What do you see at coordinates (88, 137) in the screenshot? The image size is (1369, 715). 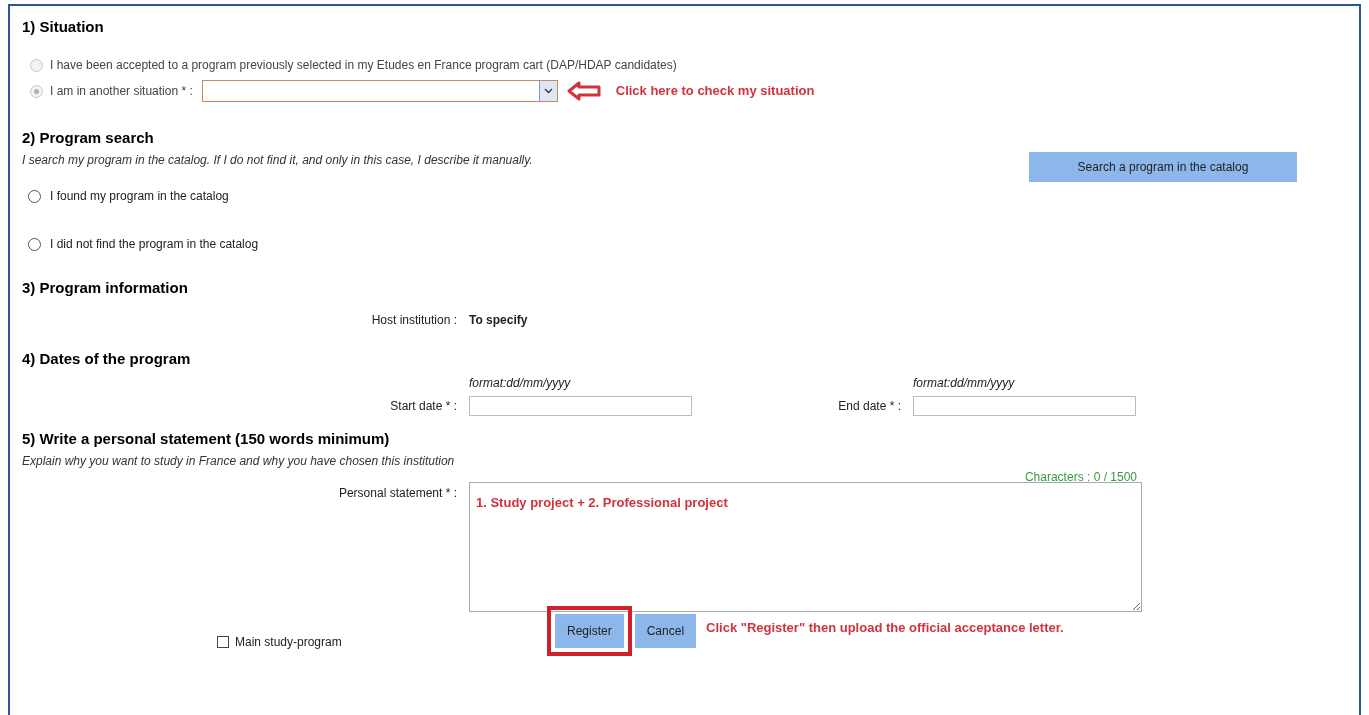 I see `section-heading: 2) Program search` at bounding box center [88, 137].